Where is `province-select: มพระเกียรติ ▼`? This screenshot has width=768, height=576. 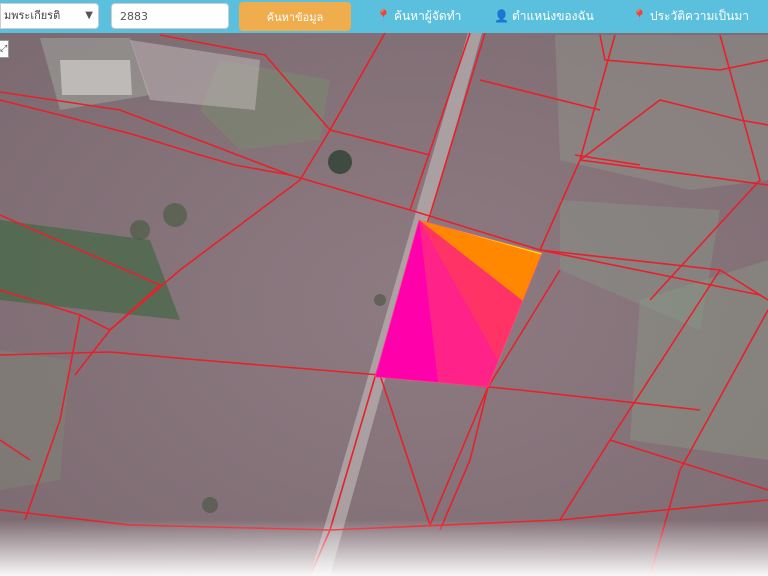
province-select: มพระเกียรติ ▼ is located at coordinates (49, 16).